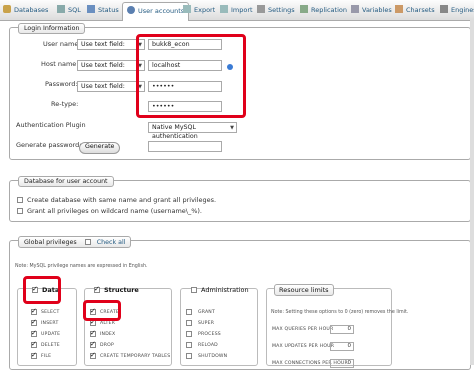 This screenshot has width=474, height=370. Describe the element at coordinates (135, 356) in the screenshot. I see `priv-create-temporary-tables: CREATE TEMPORARY TABLES` at that location.